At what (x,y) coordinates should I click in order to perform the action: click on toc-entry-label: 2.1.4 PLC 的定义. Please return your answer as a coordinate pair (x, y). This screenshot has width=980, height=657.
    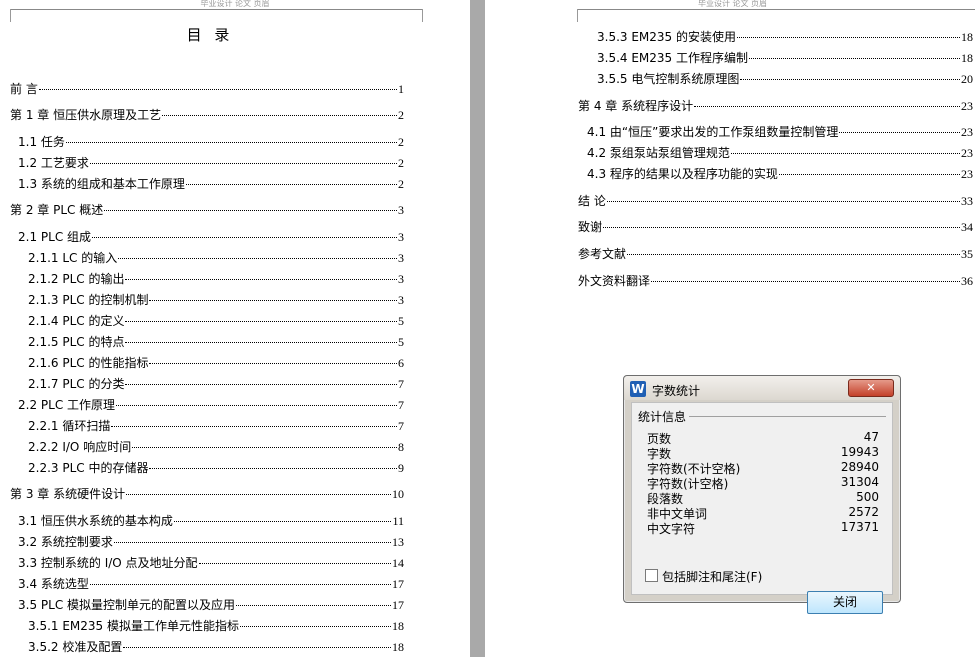
    Looking at the image, I should click on (76, 321).